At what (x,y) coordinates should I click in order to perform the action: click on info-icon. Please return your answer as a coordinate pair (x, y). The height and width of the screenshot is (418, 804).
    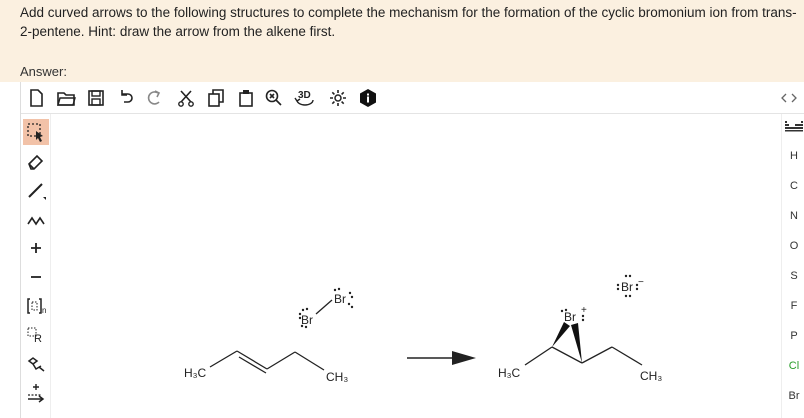
    Looking at the image, I should click on (368, 98).